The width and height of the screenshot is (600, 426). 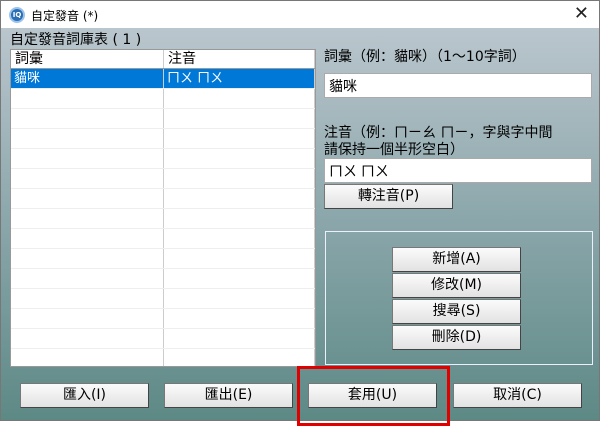 What do you see at coordinates (456, 311) in the screenshot?
I see `search-button: 搜尋(S)` at bounding box center [456, 311].